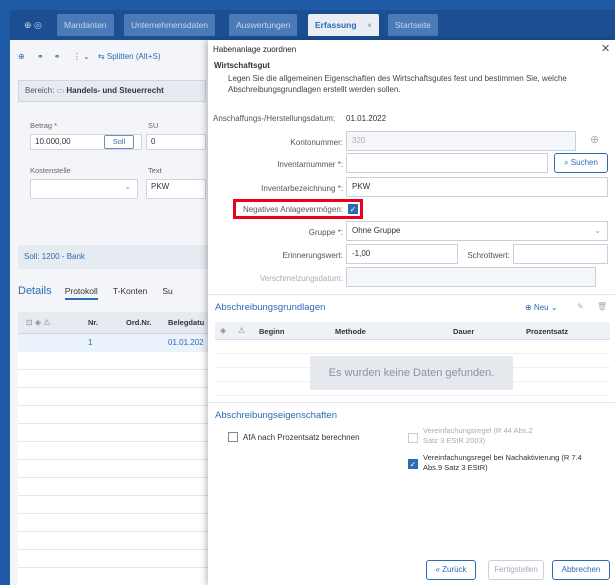 The width and height of the screenshot is (615, 585). I want to click on inventarnummer-label: Inventarnummer *:, so click(310, 164).